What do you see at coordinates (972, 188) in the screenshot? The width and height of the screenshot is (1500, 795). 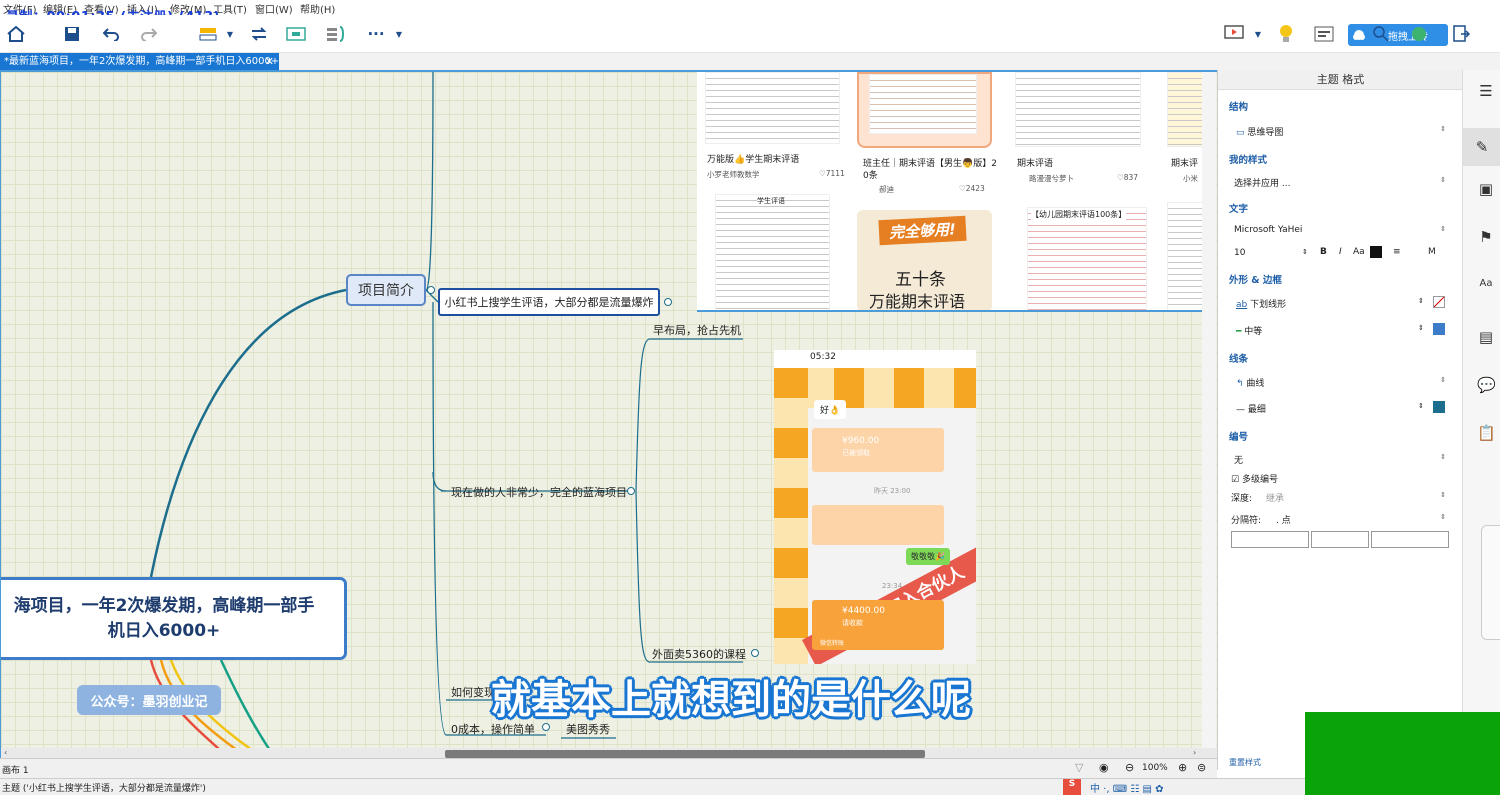 I see `card-likes: ♡2423` at bounding box center [972, 188].